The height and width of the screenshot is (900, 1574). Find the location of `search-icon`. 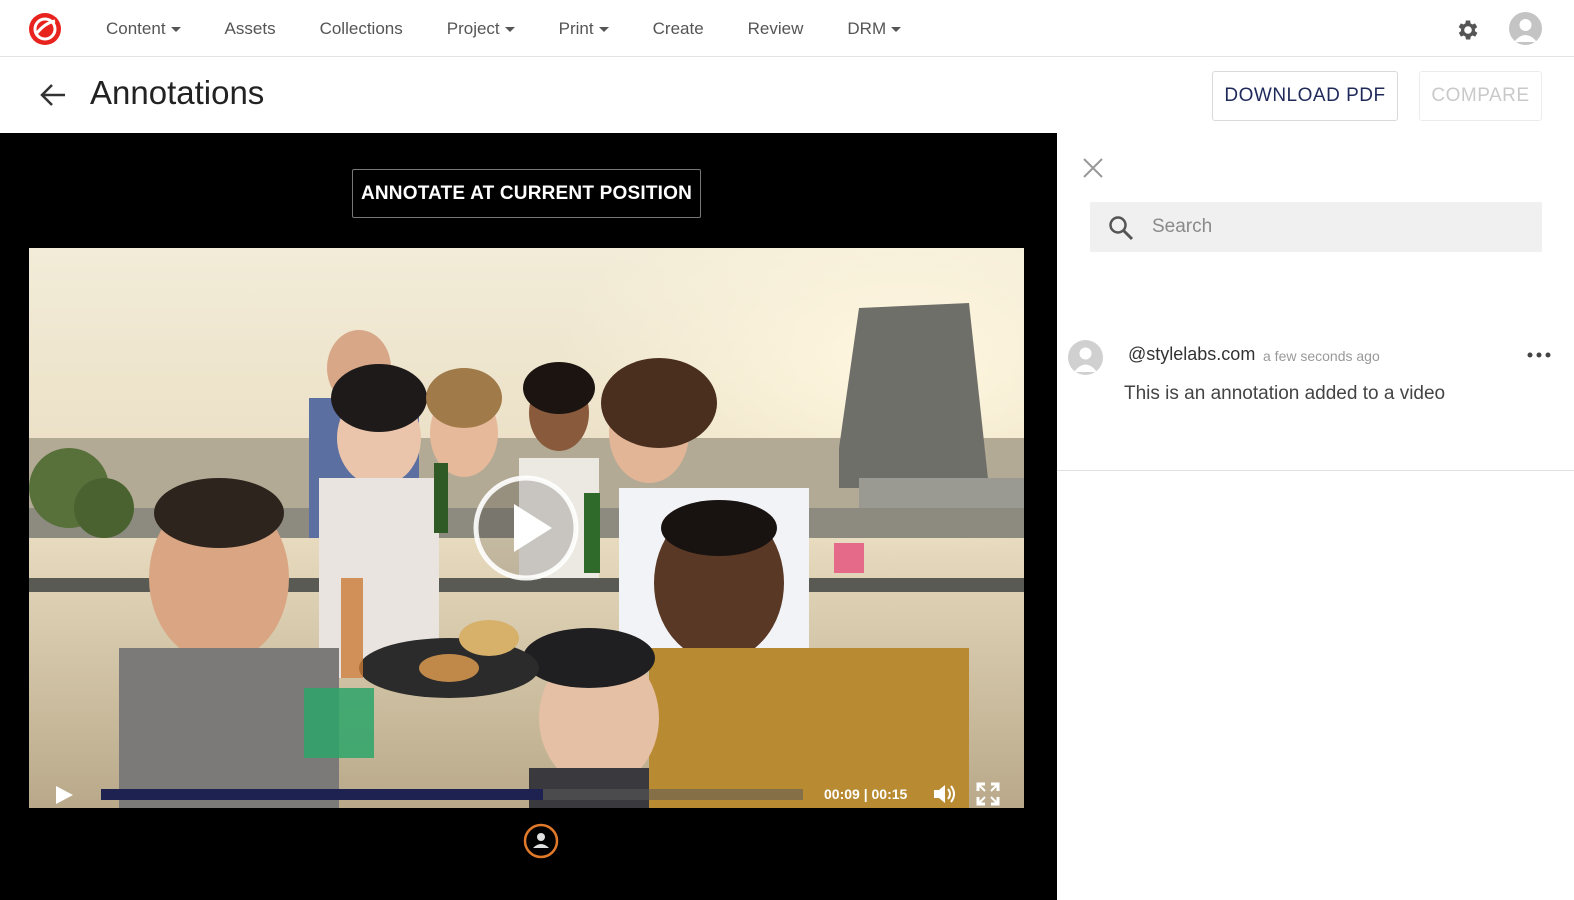

search-icon is located at coordinates (1121, 228).